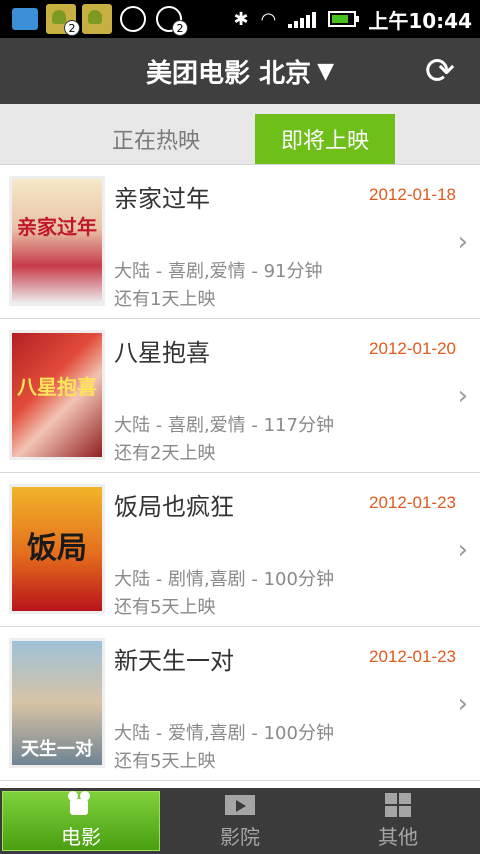 Image resolution: width=480 pixels, height=854 pixels. I want to click on android-notification-icon: 2, so click(63, 20).